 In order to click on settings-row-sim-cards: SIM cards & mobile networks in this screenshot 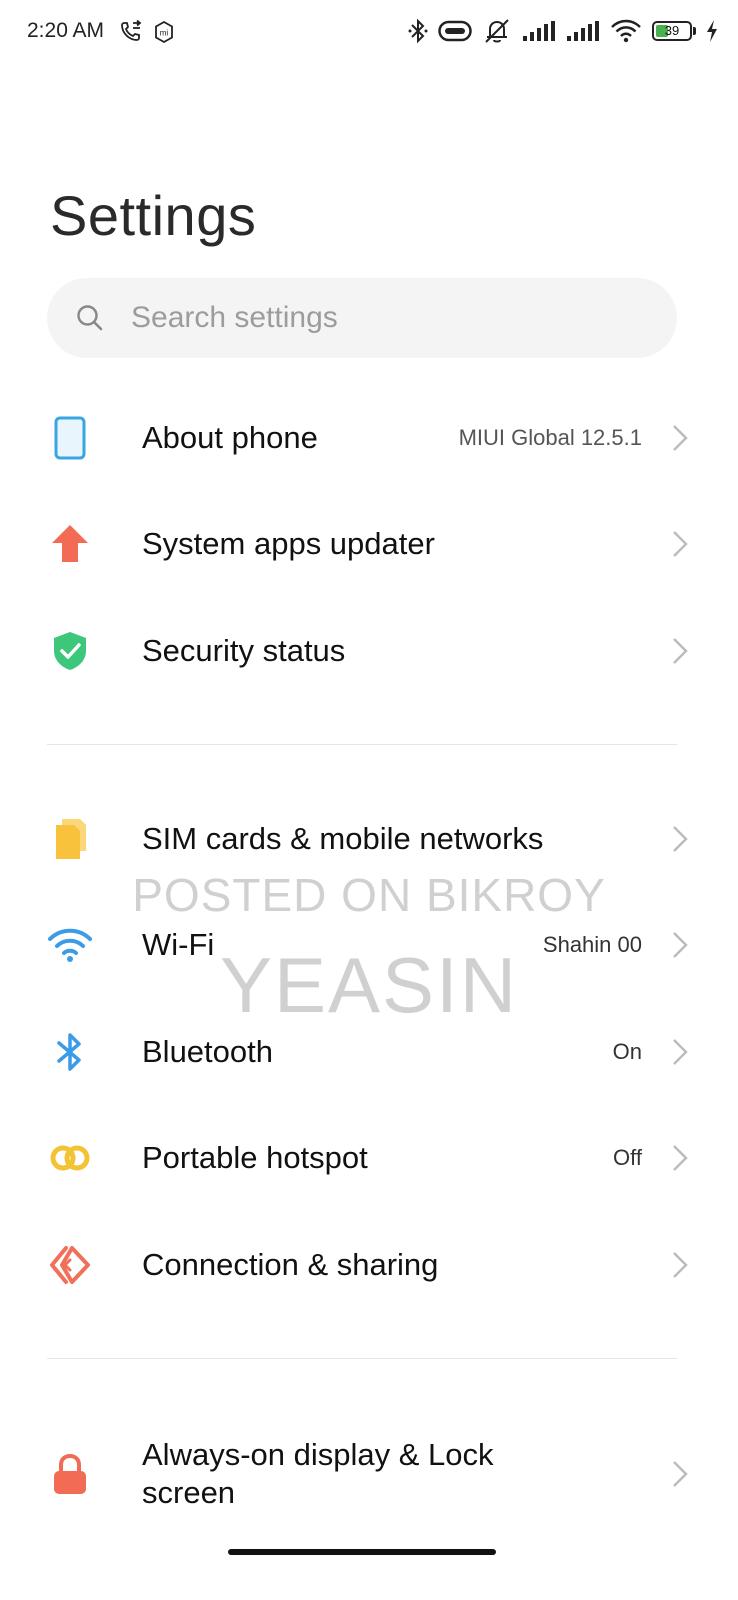, I will do `click(369, 839)`.